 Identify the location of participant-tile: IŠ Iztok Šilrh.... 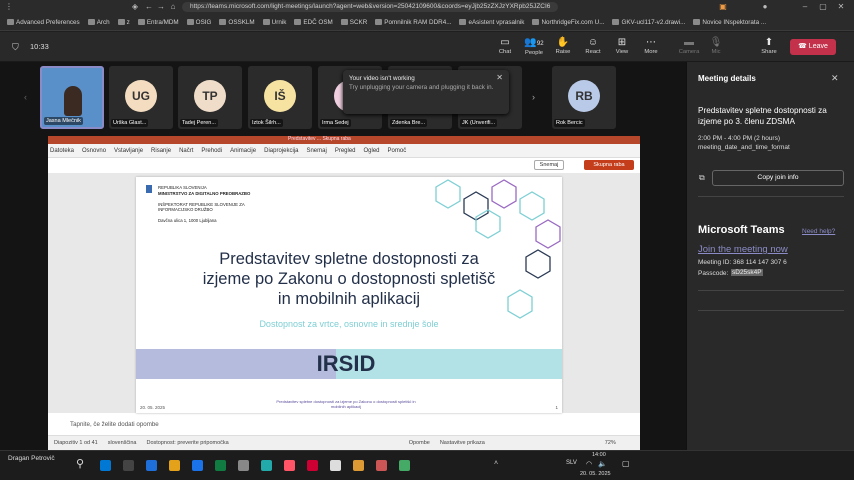
(280, 97).